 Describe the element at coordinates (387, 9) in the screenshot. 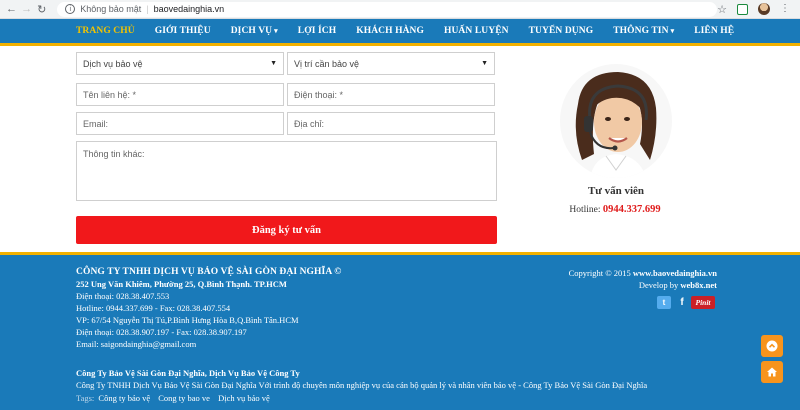

I see `address-bar: i Không bảo mật | baovedainghia.vn` at that location.